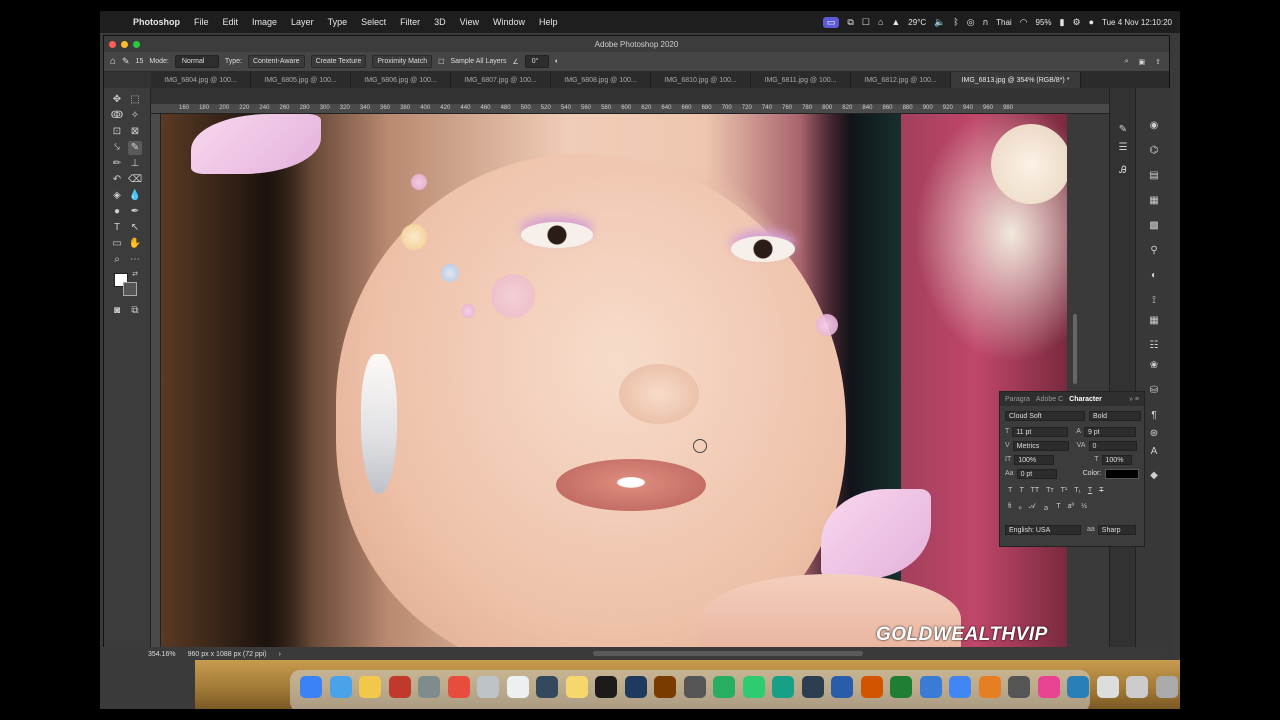  What do you see at coordinates (1154, 391) in the screenshot?
I see `history-icon: ⛁` at bounding box center [1154, 391].